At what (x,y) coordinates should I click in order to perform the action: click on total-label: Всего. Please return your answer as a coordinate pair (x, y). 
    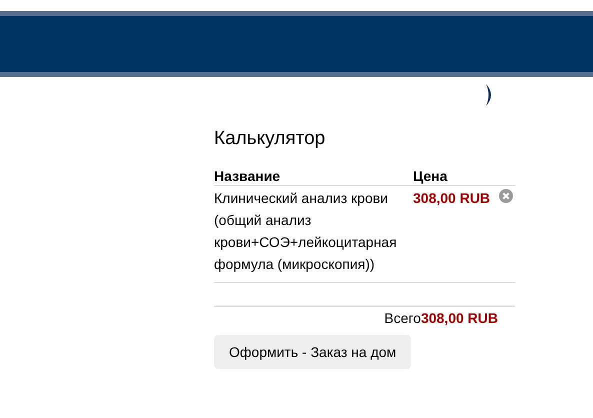
    Looking at the image, I should click on (402, 319).